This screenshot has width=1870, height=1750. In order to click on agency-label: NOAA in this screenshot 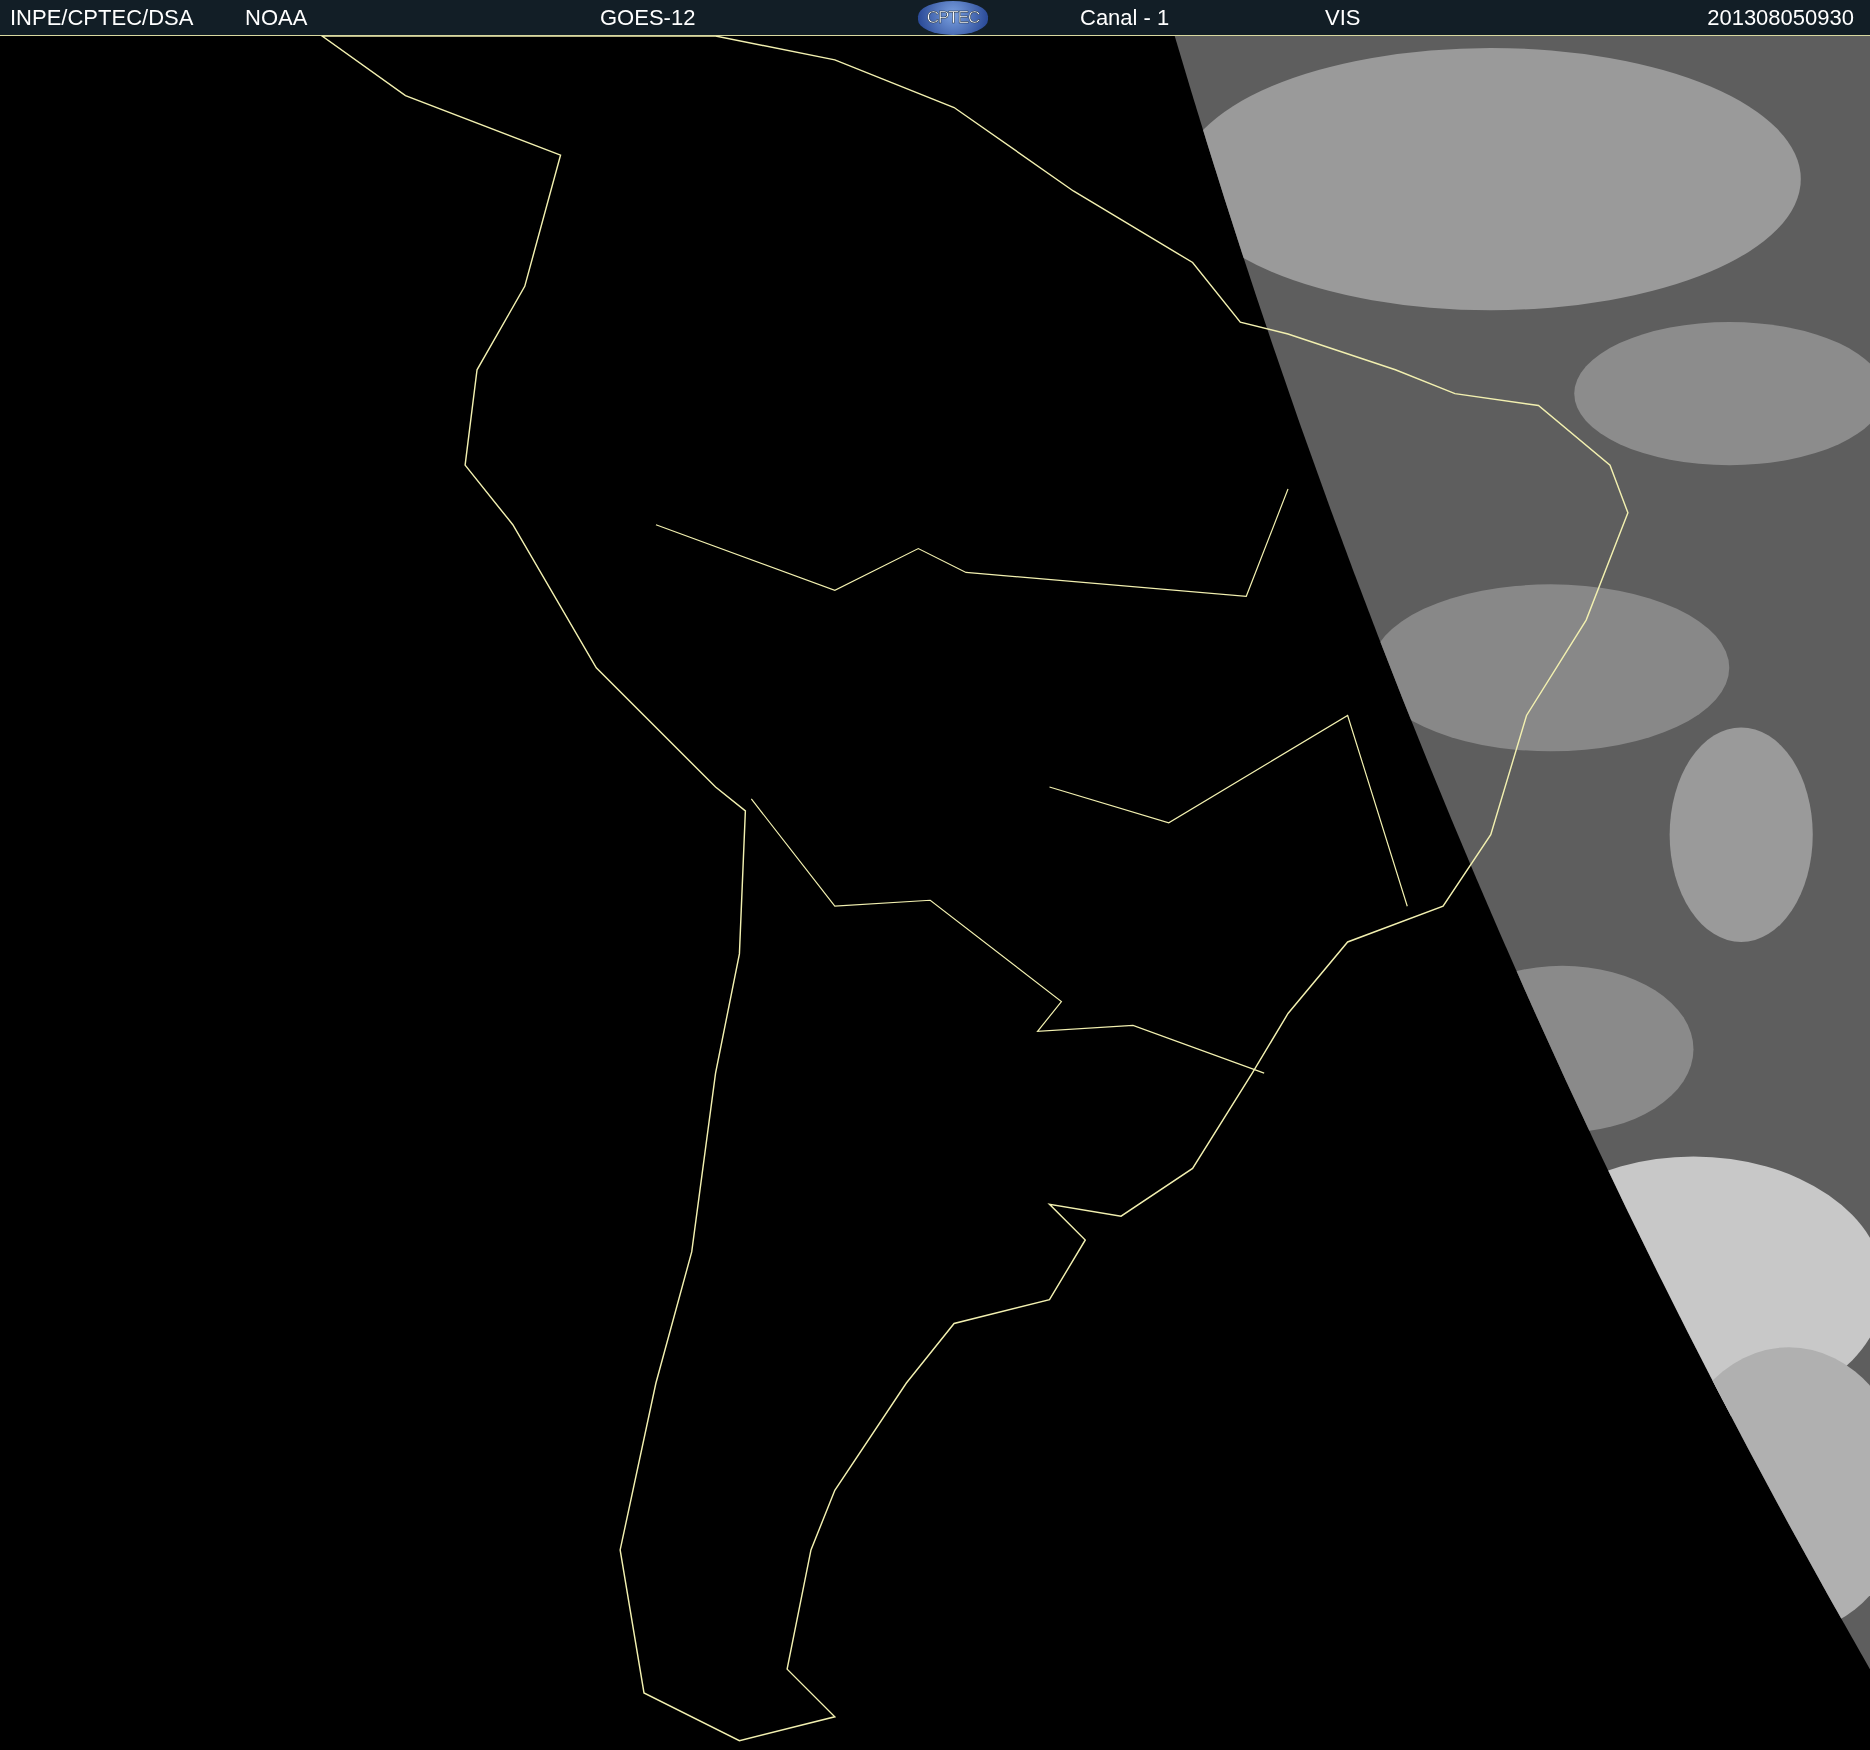, I will do `click(277, 17)`.